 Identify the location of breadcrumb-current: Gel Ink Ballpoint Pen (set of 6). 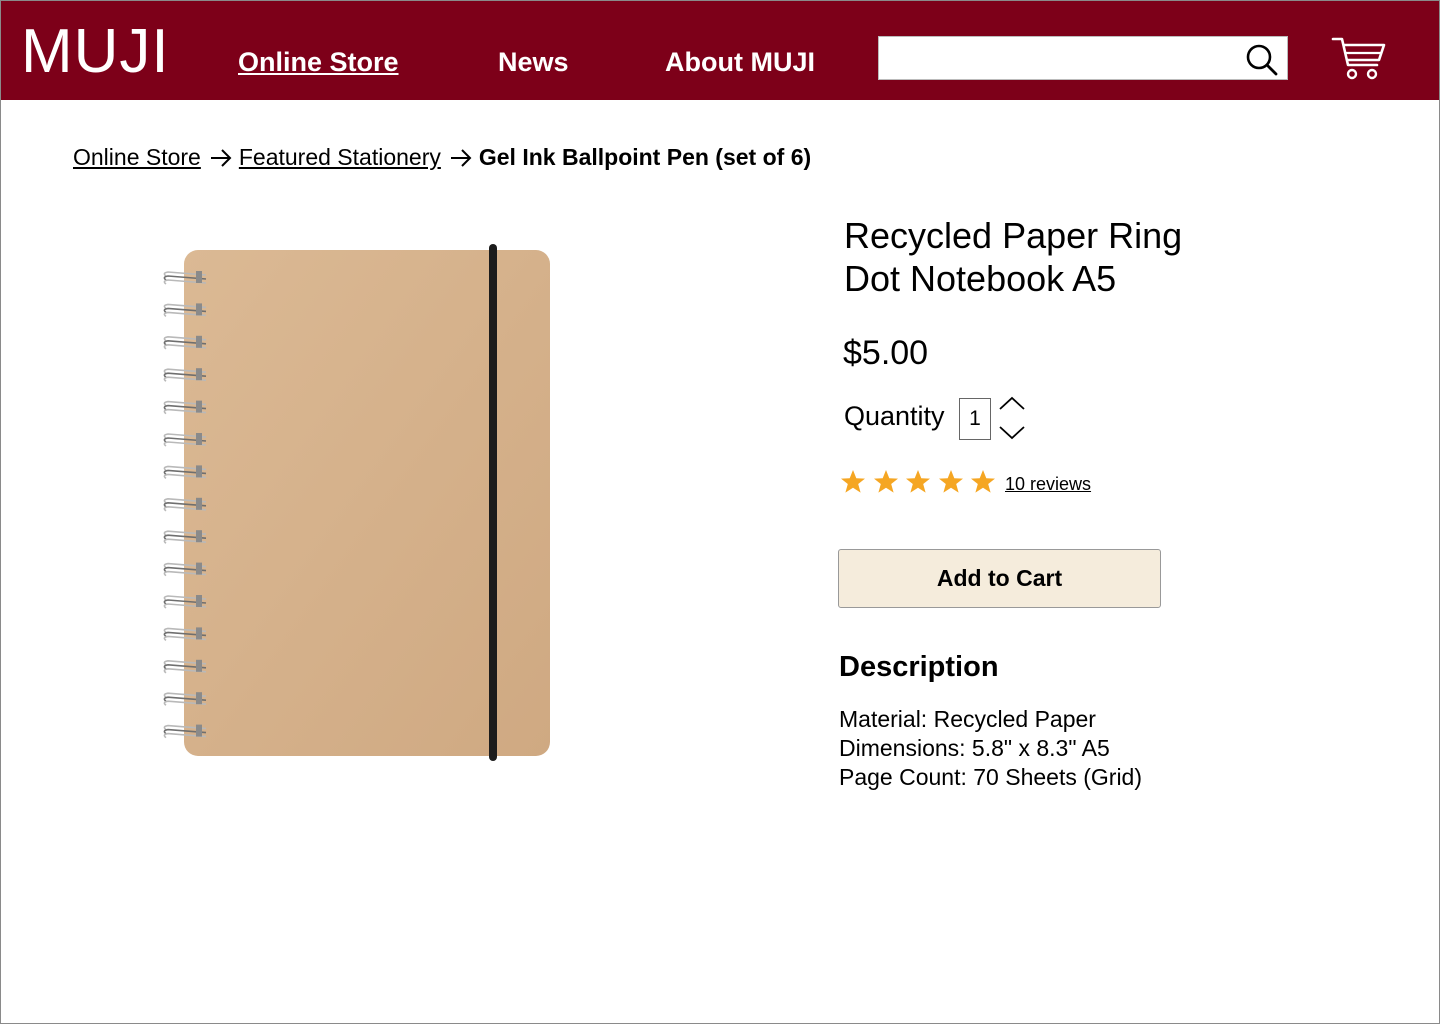
(645, 157).